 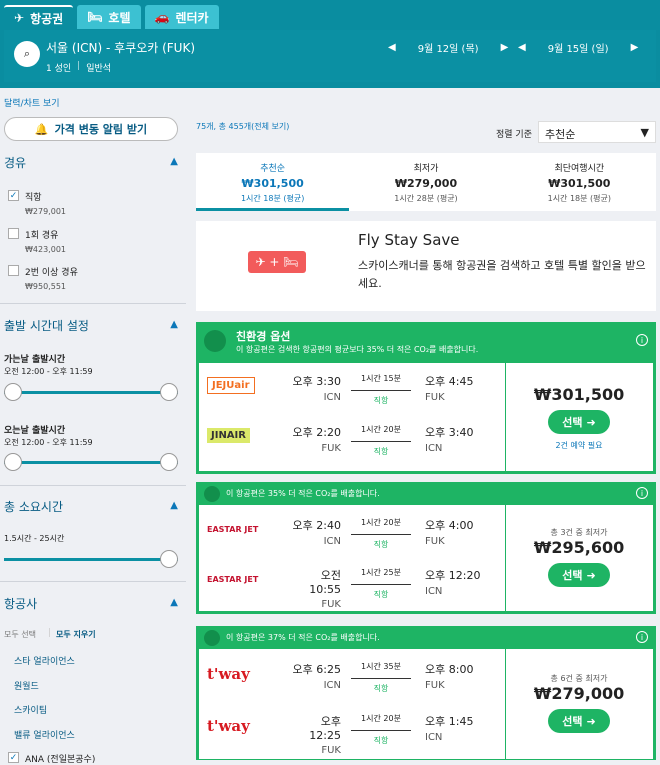 What do you see at coordinates (181, 17) in the screenshot?
I see `tab-car-rental: 🚗 렌터카` at bounding box center [181, 17].